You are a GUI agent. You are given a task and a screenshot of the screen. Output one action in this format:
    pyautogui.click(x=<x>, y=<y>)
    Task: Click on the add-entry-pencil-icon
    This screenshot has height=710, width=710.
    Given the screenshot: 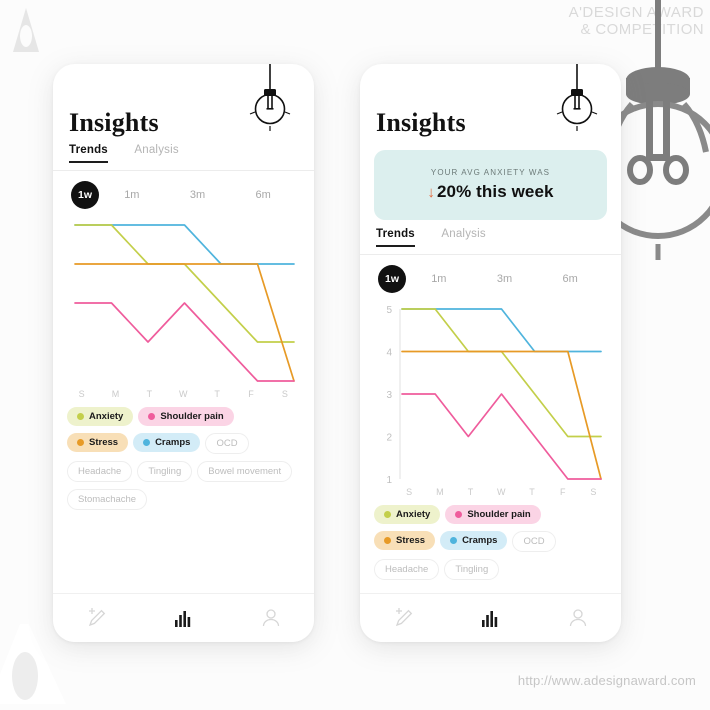 What is the action you would take?
    pyautogui.click(x=403, y=617)
    